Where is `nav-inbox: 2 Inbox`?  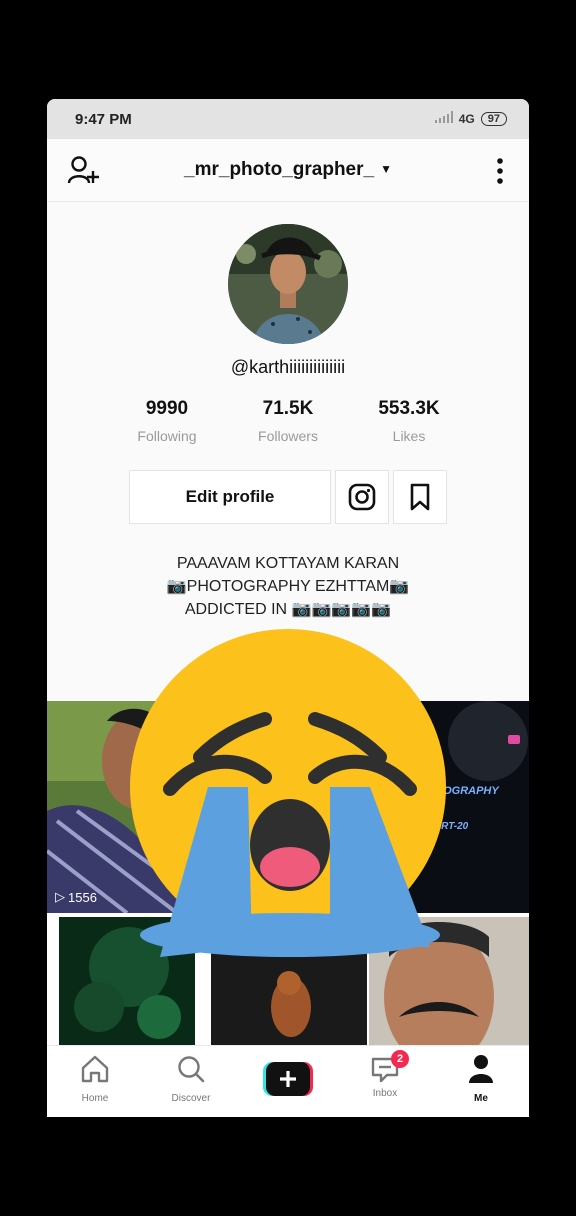 nav-inbox: 2 Inbox is located at coordinates (385, 1074).